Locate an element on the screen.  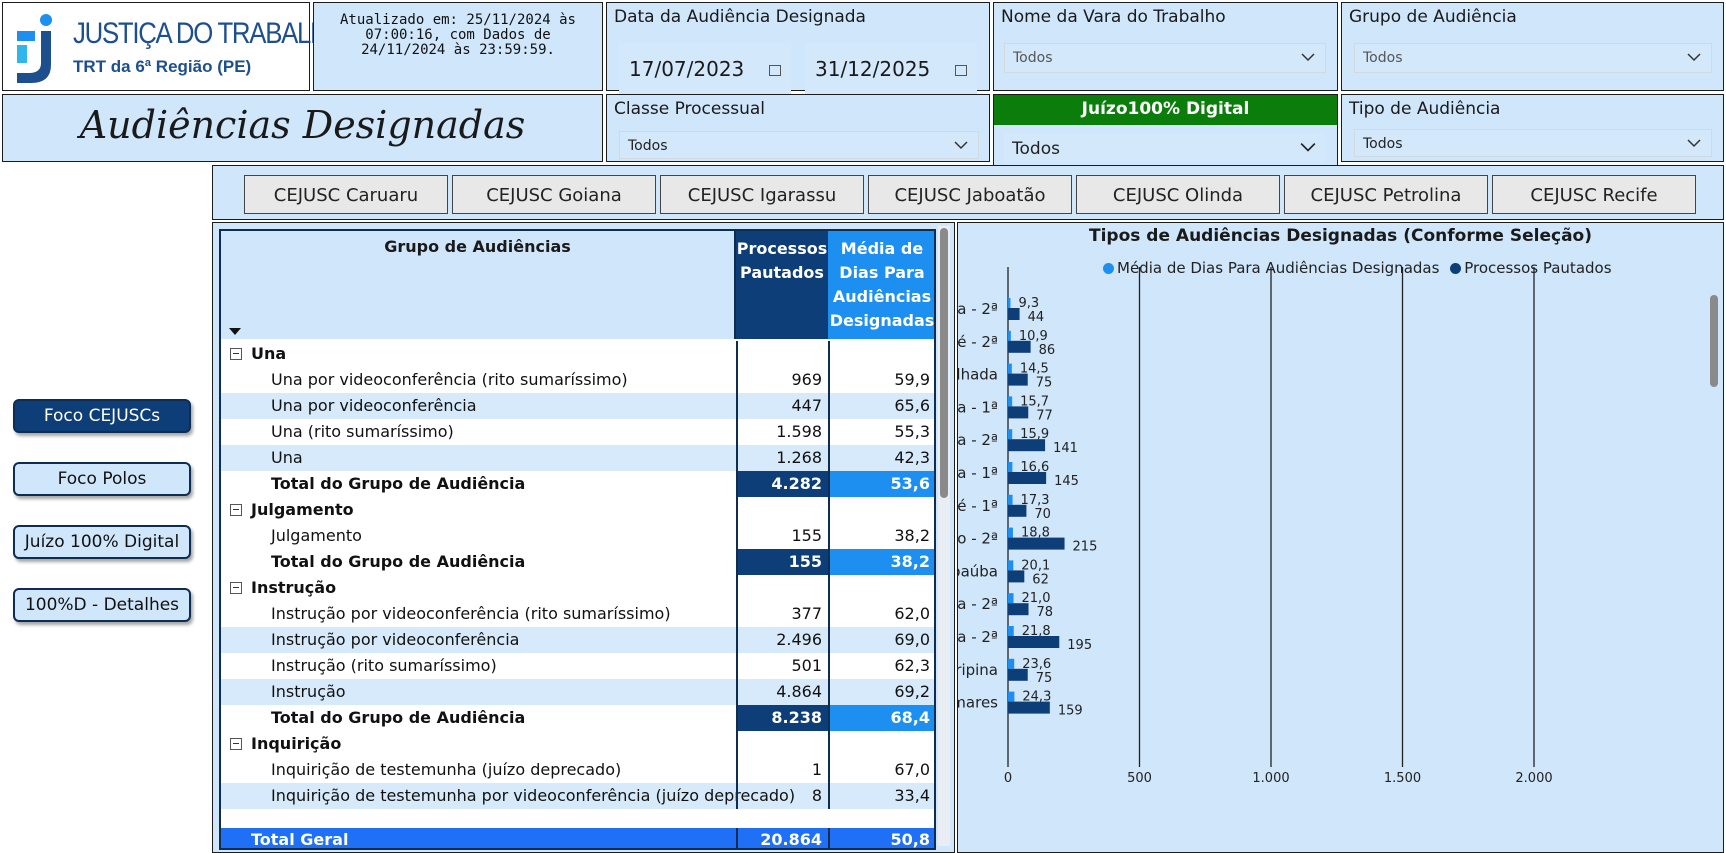
date-start-value: 17/07/2023 is located at coordinates (687, 69).